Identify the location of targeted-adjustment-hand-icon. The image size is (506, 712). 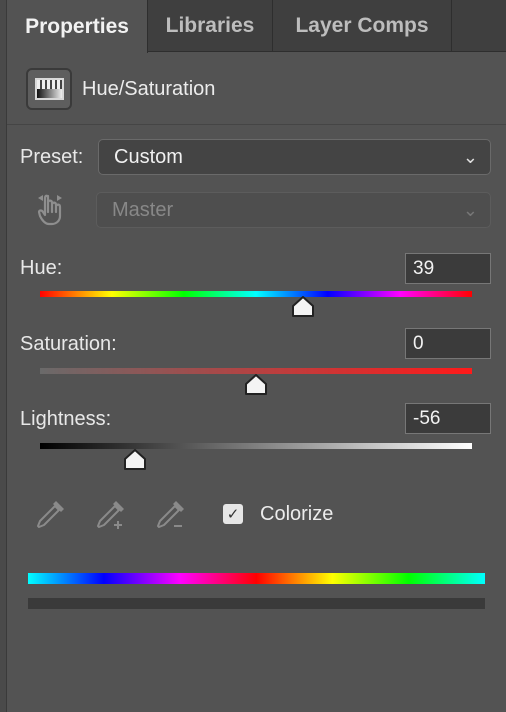
(50, 209).